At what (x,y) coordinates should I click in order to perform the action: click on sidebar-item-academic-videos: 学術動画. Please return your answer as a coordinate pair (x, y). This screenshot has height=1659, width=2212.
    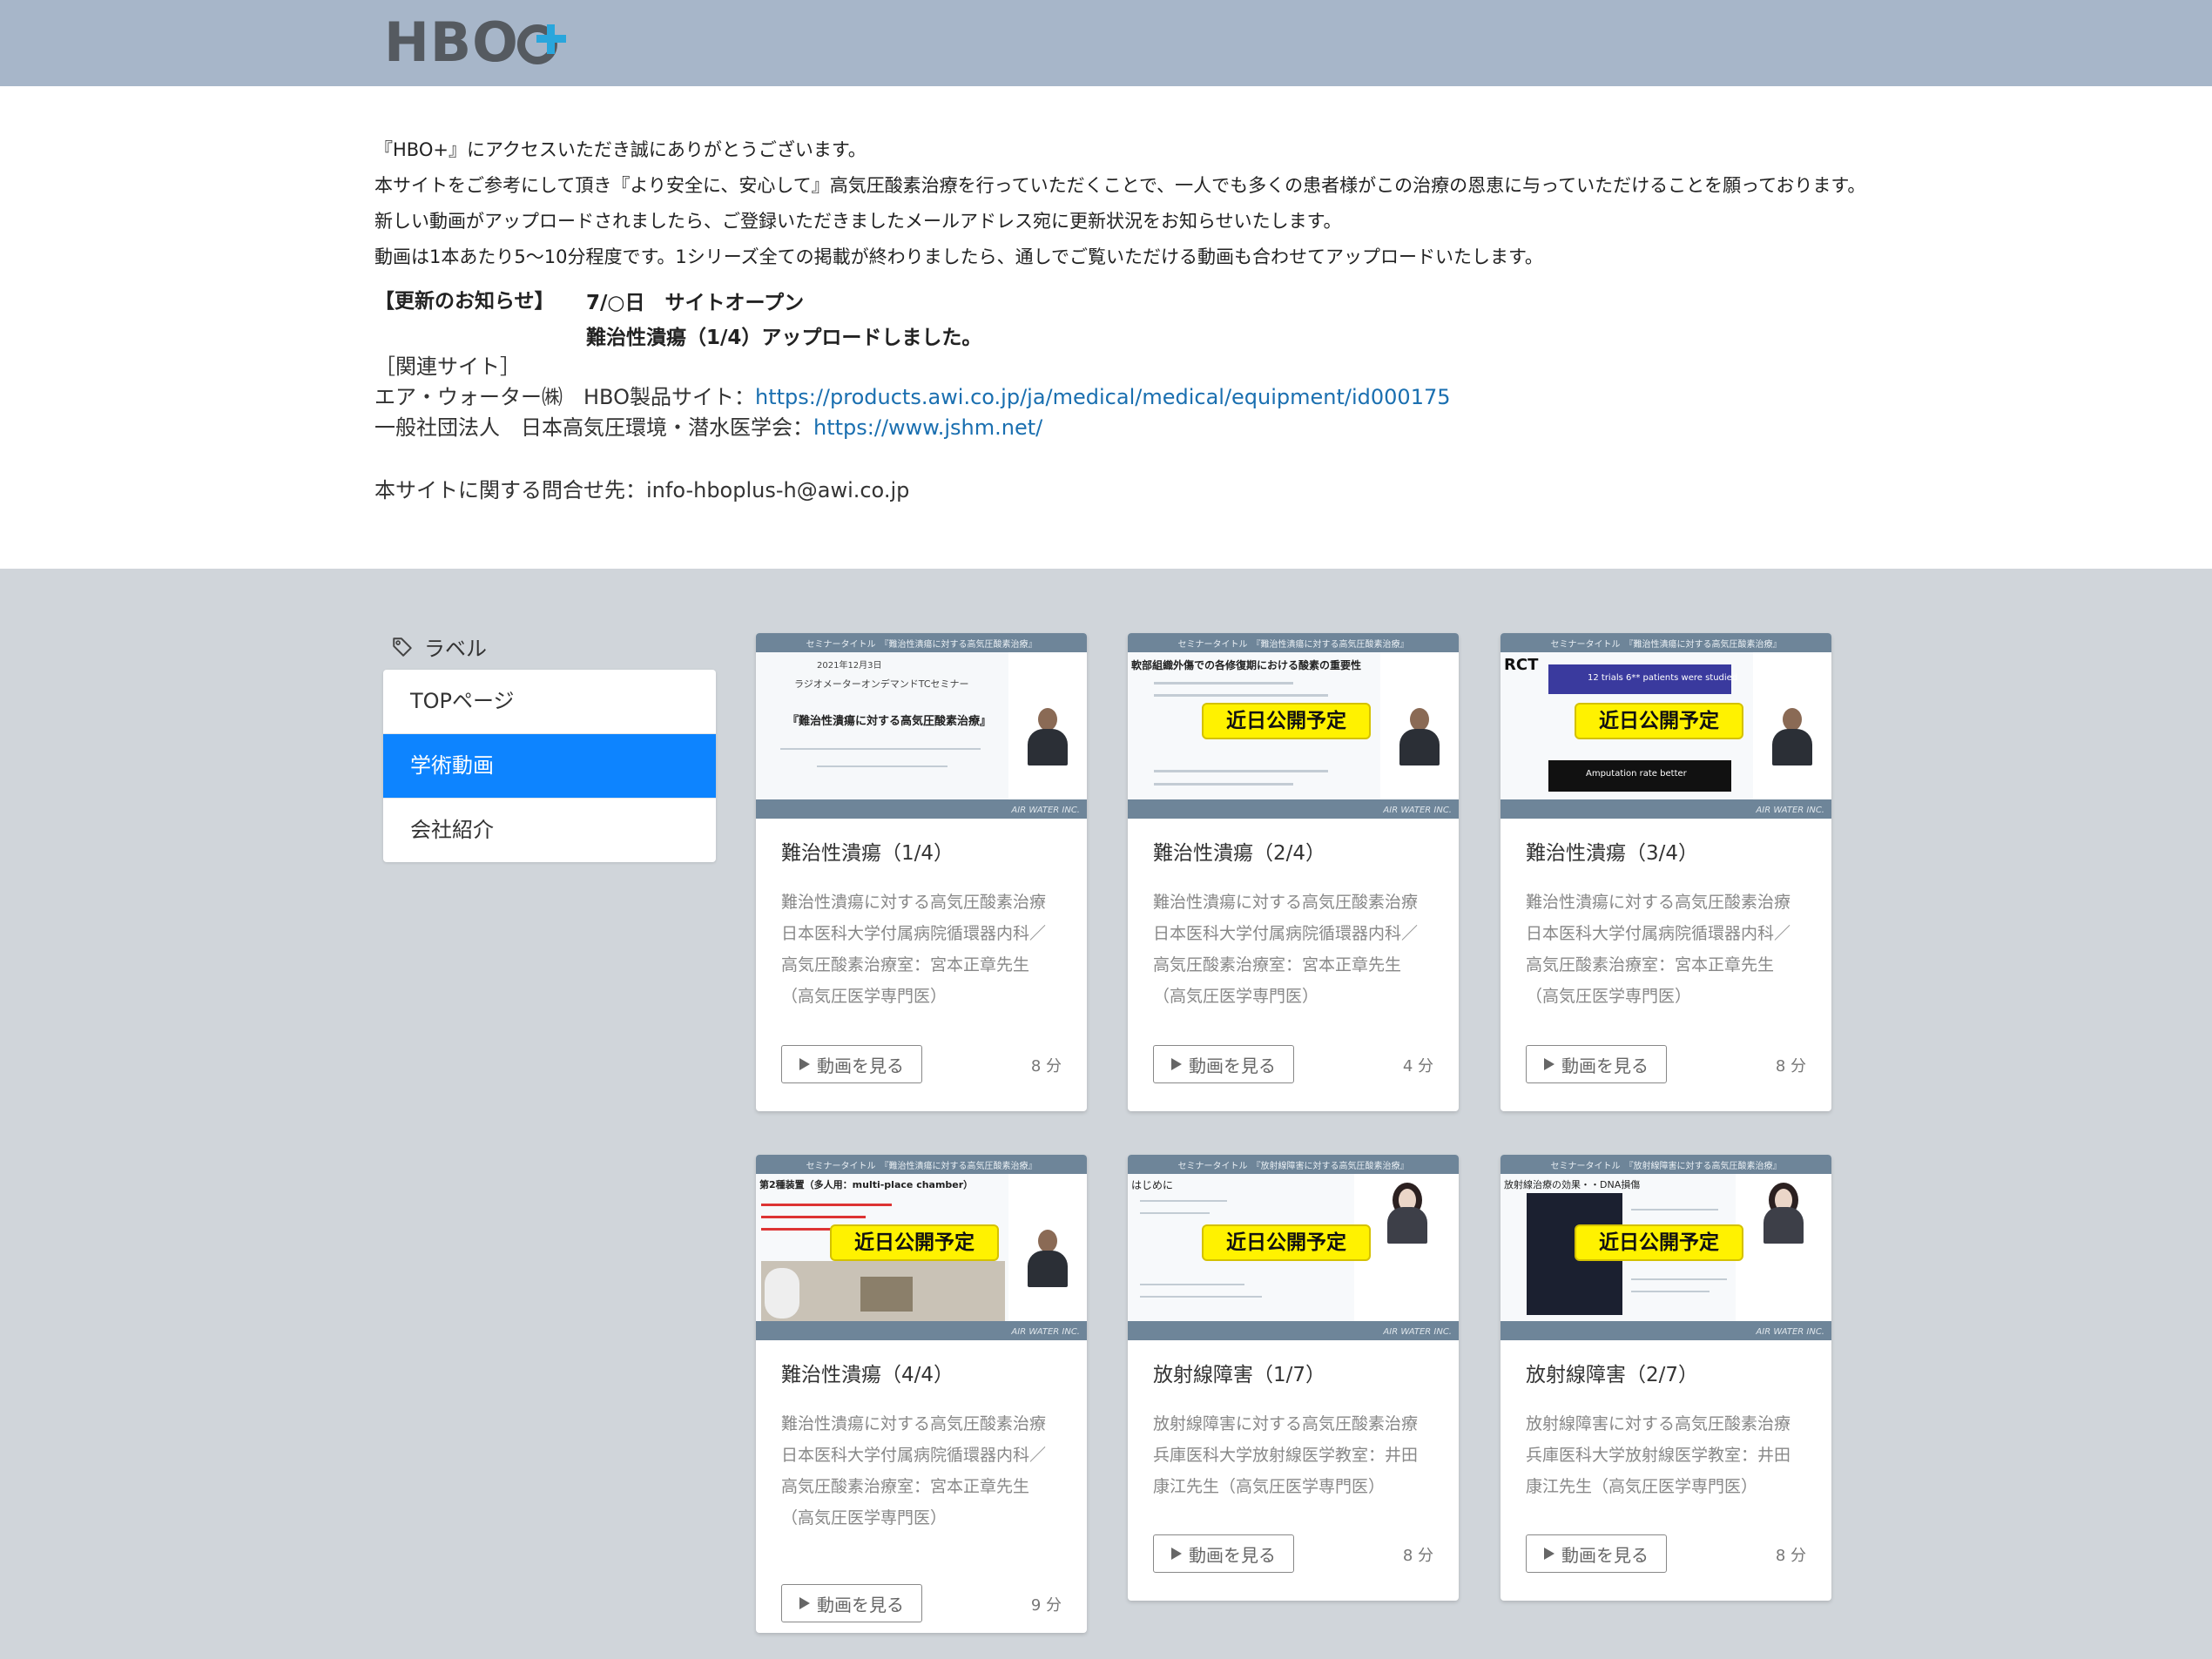
    Looking at the image, I should click on (549, 767).